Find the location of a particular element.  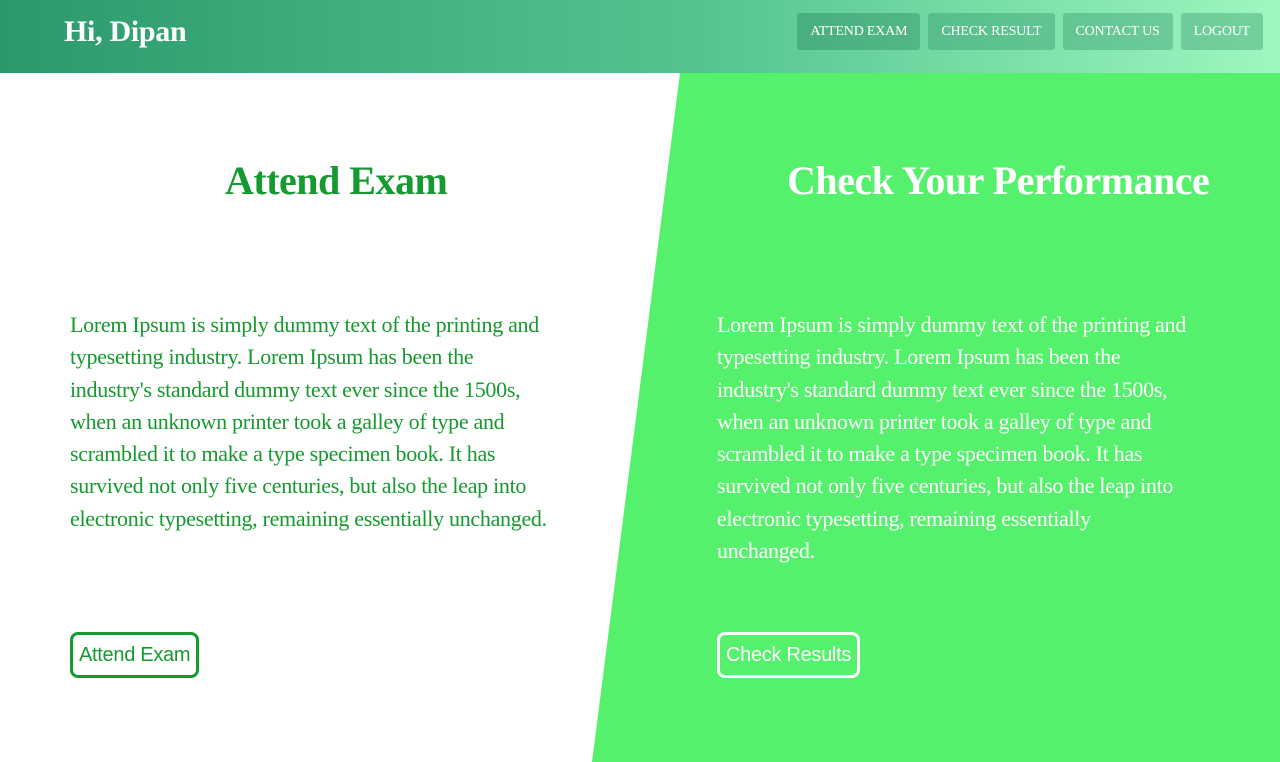

attend-exam-title: Attend Exam is located at coordinates (336, 180).